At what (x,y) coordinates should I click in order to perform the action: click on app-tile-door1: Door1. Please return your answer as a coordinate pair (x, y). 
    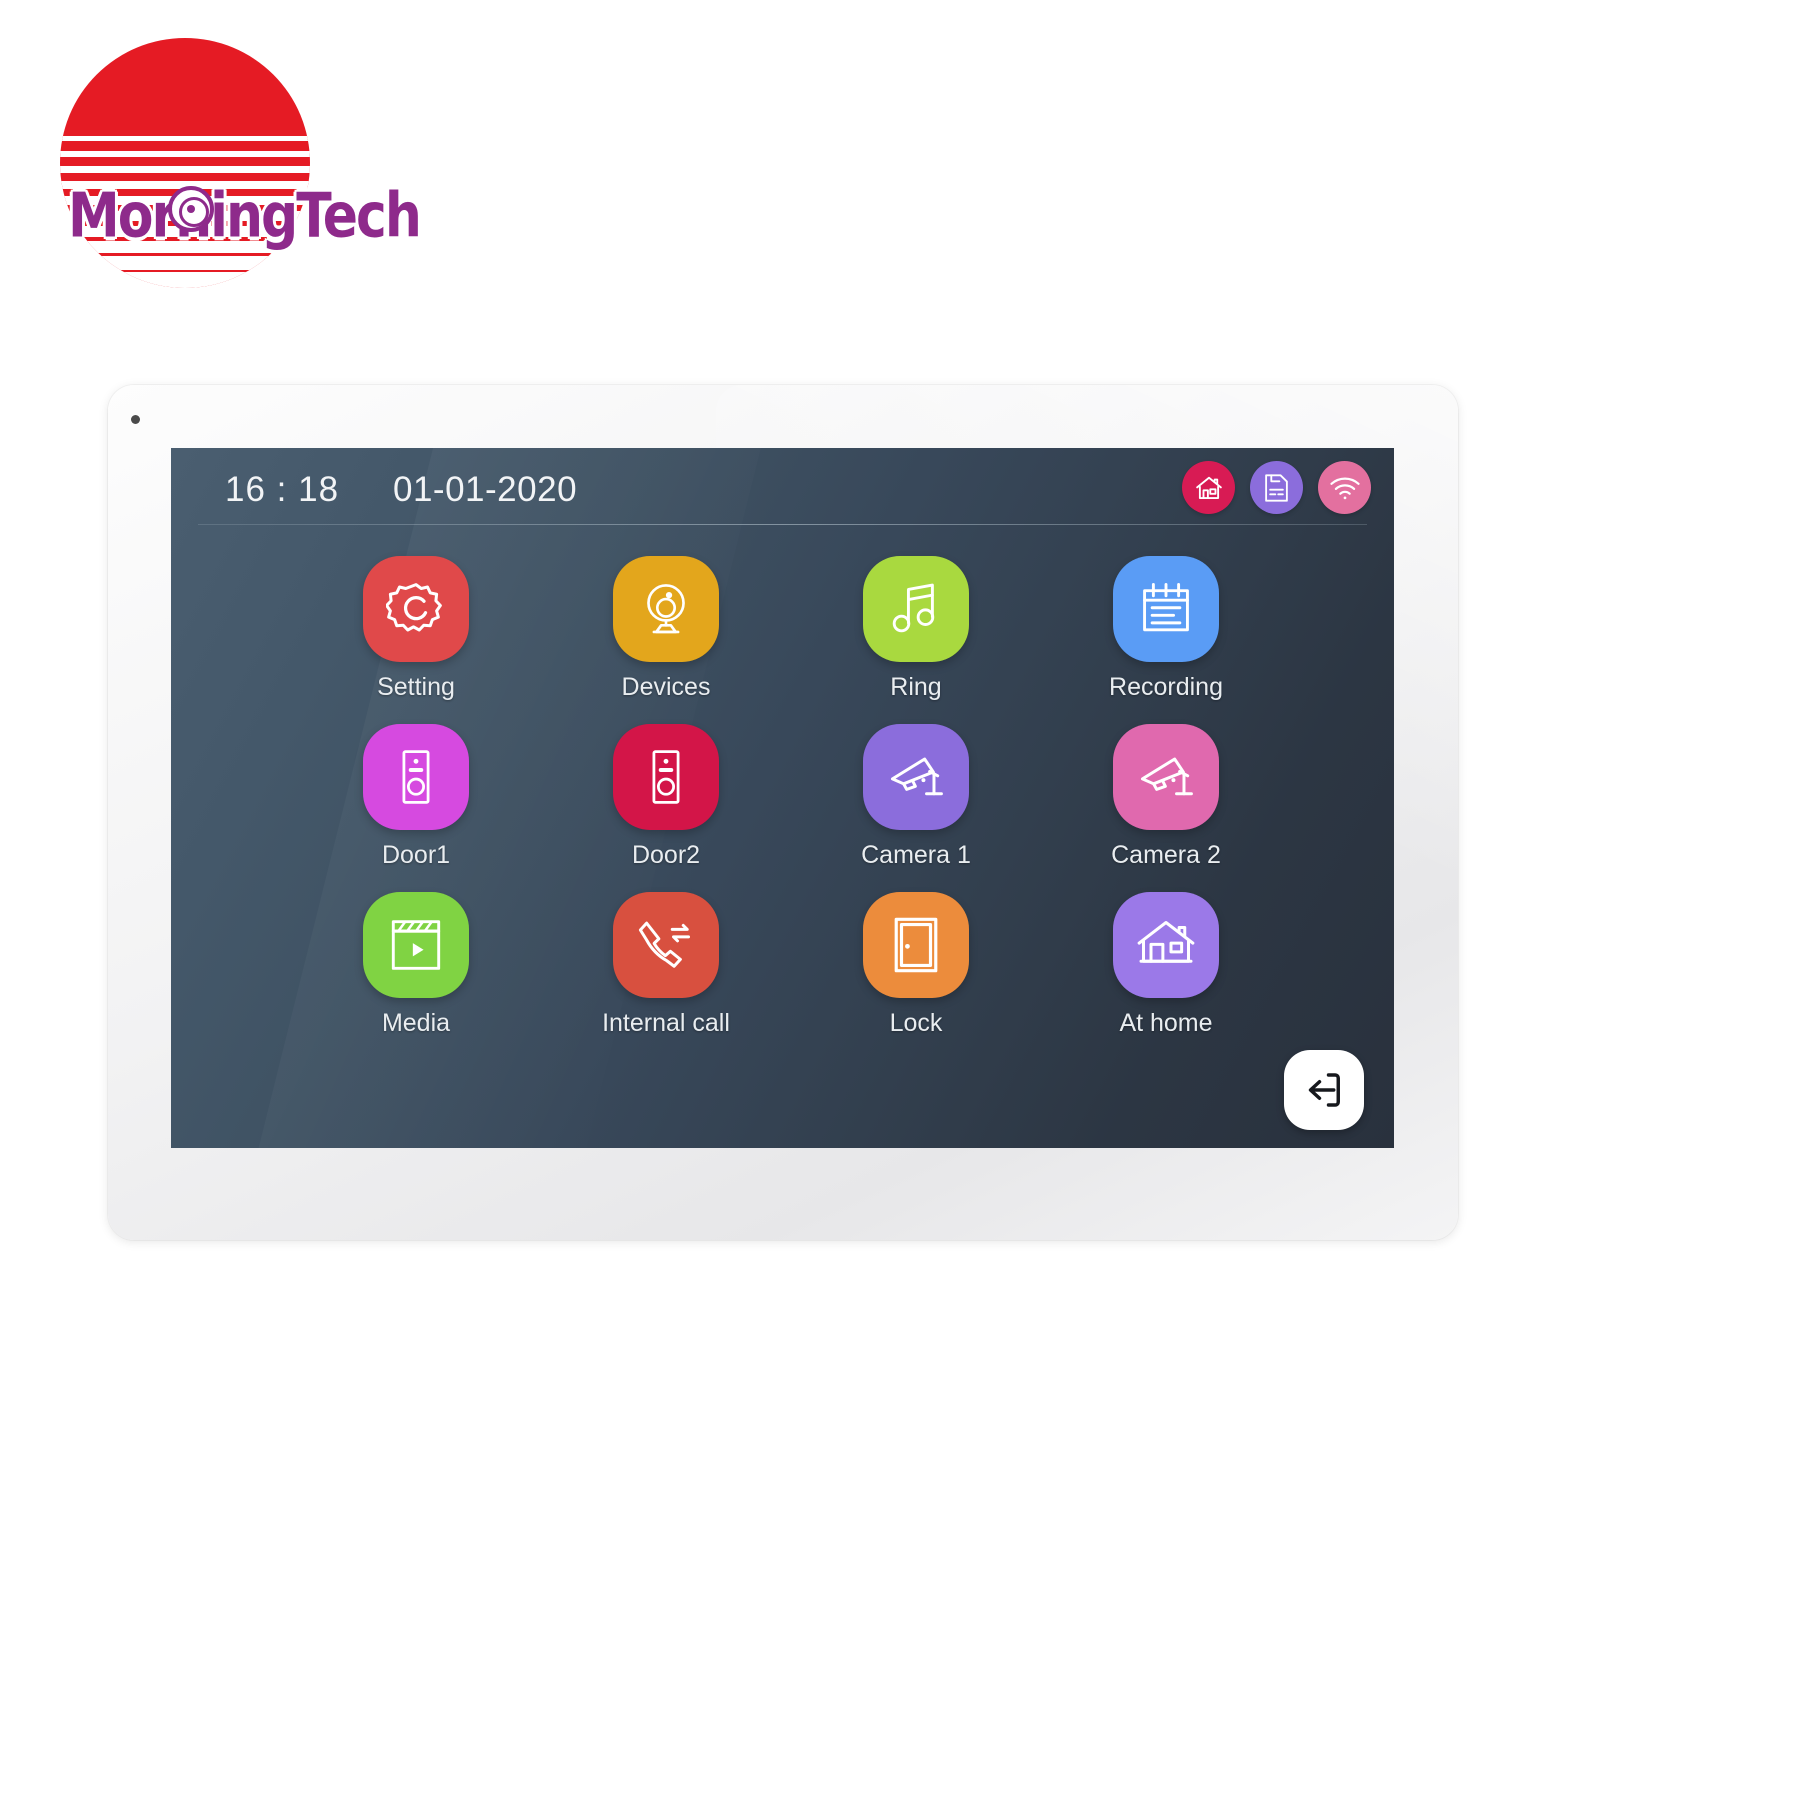
    Looking at the image, I should click on (416, 797).